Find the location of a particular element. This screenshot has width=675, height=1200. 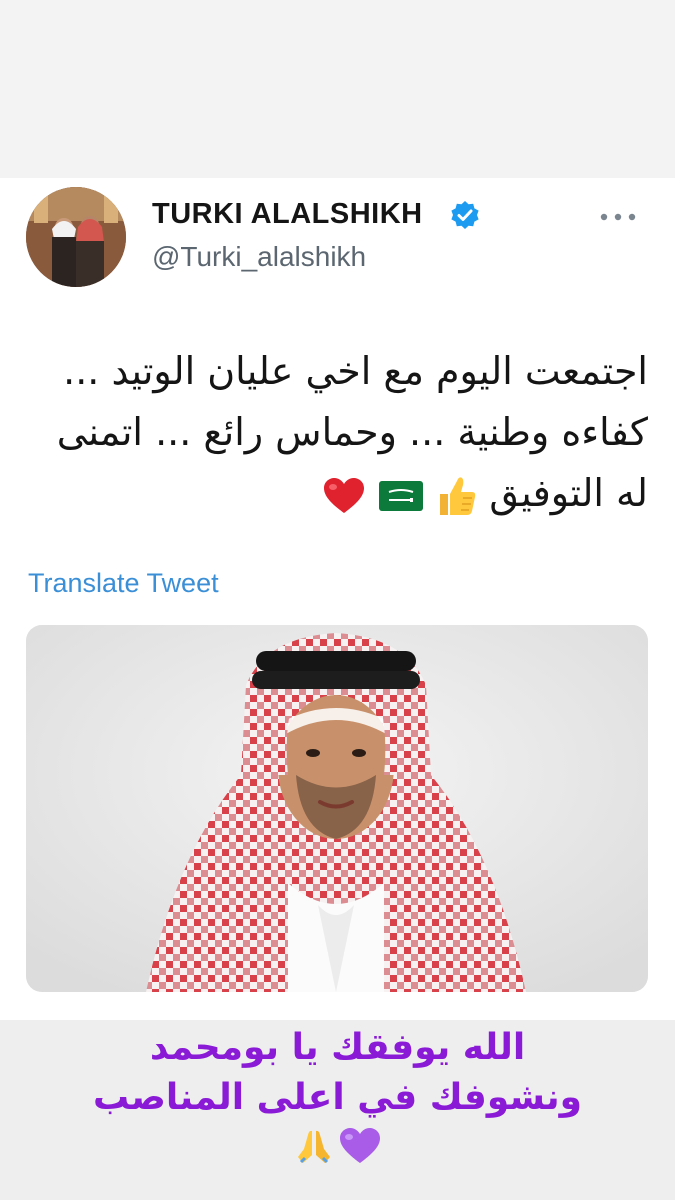

thumbs-up-icon is located at coordinates (458, 495).